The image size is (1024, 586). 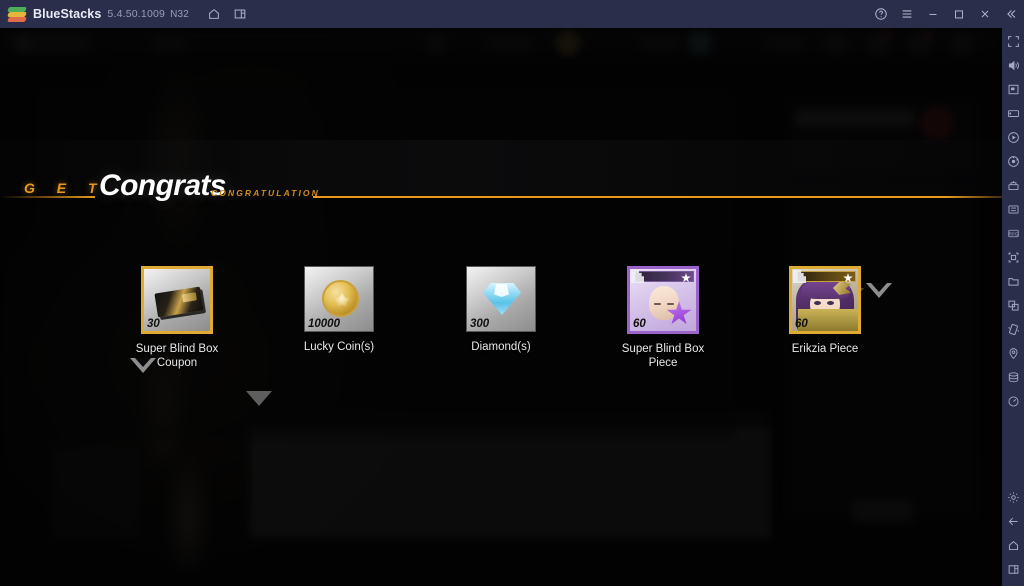 What do you see at coordinates (162, 185) in the screenshot?
I see `congrats-title: Congrats` at bounding box center [162, 185].